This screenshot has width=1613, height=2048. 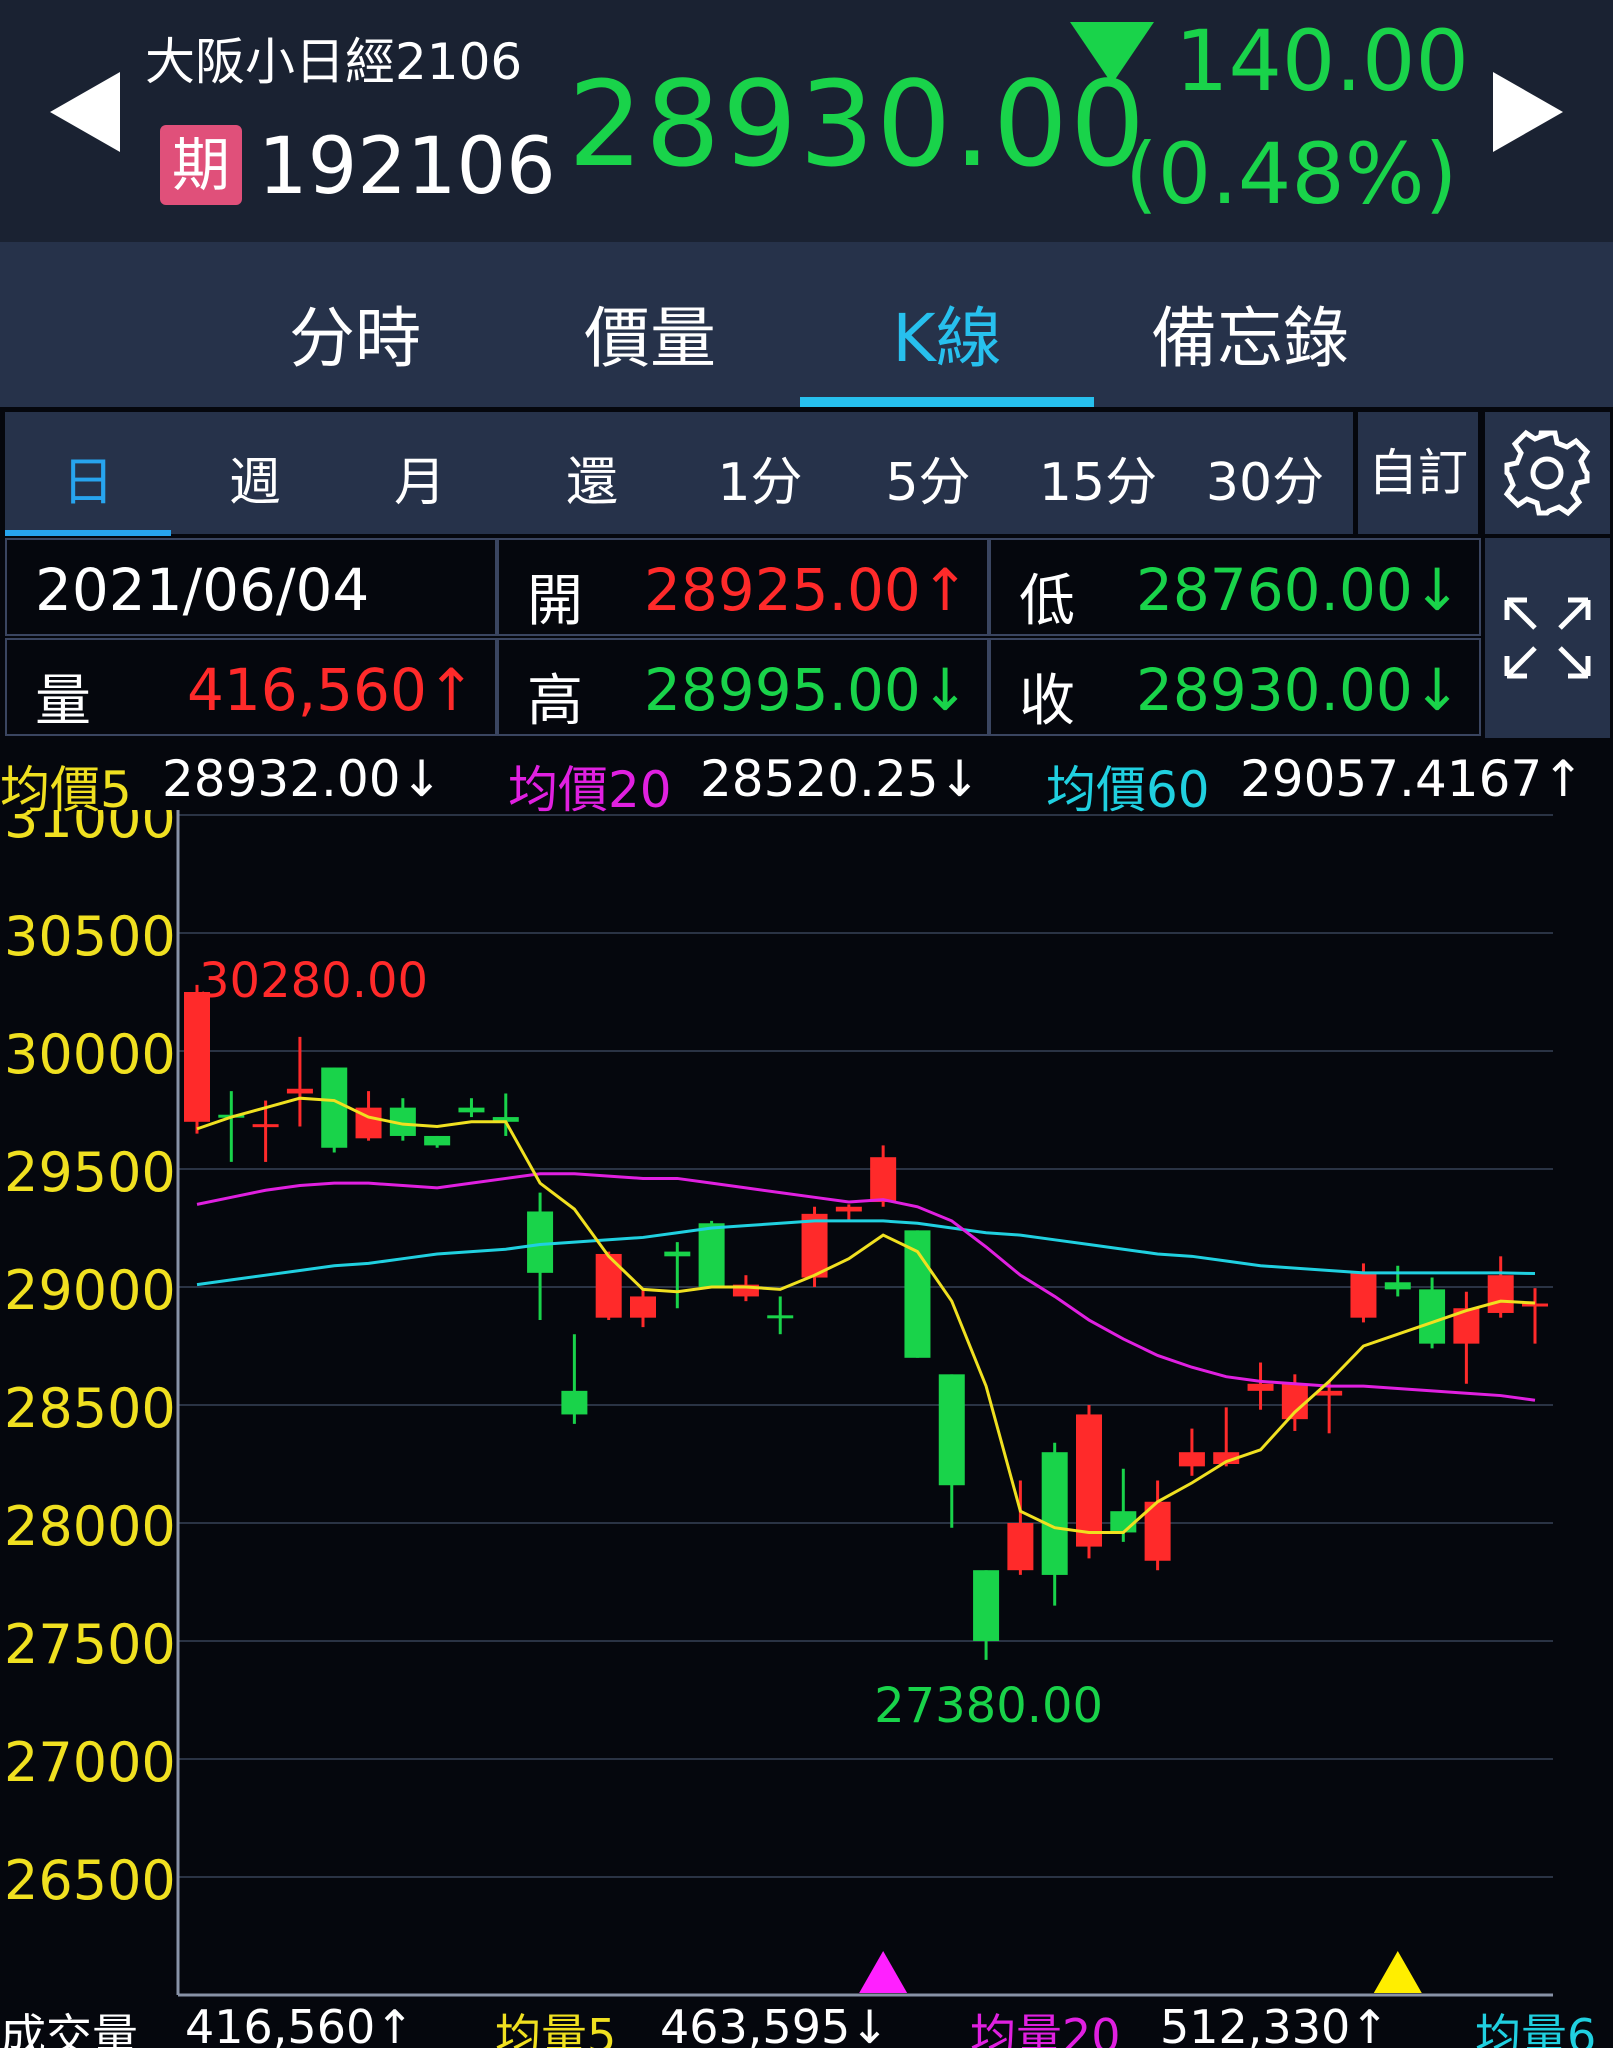 I want to click on price-change: 140.00, so click(x=1322, y=61).